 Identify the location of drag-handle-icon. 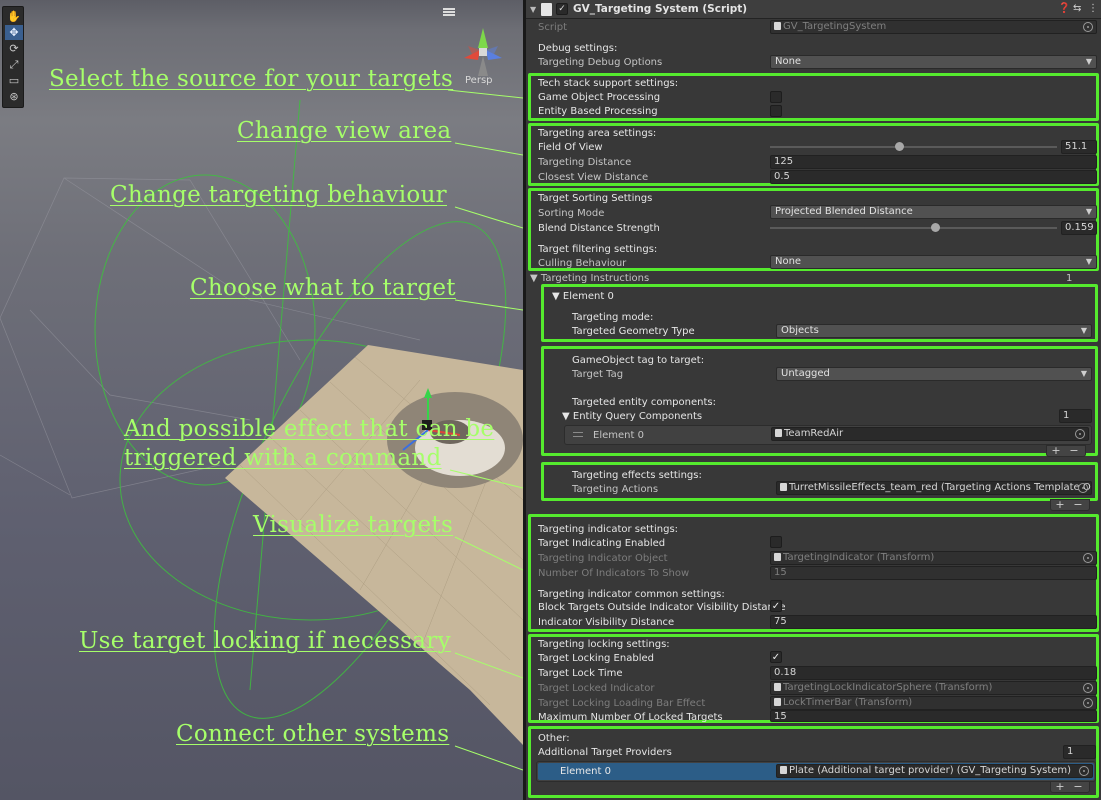
(578, 434).